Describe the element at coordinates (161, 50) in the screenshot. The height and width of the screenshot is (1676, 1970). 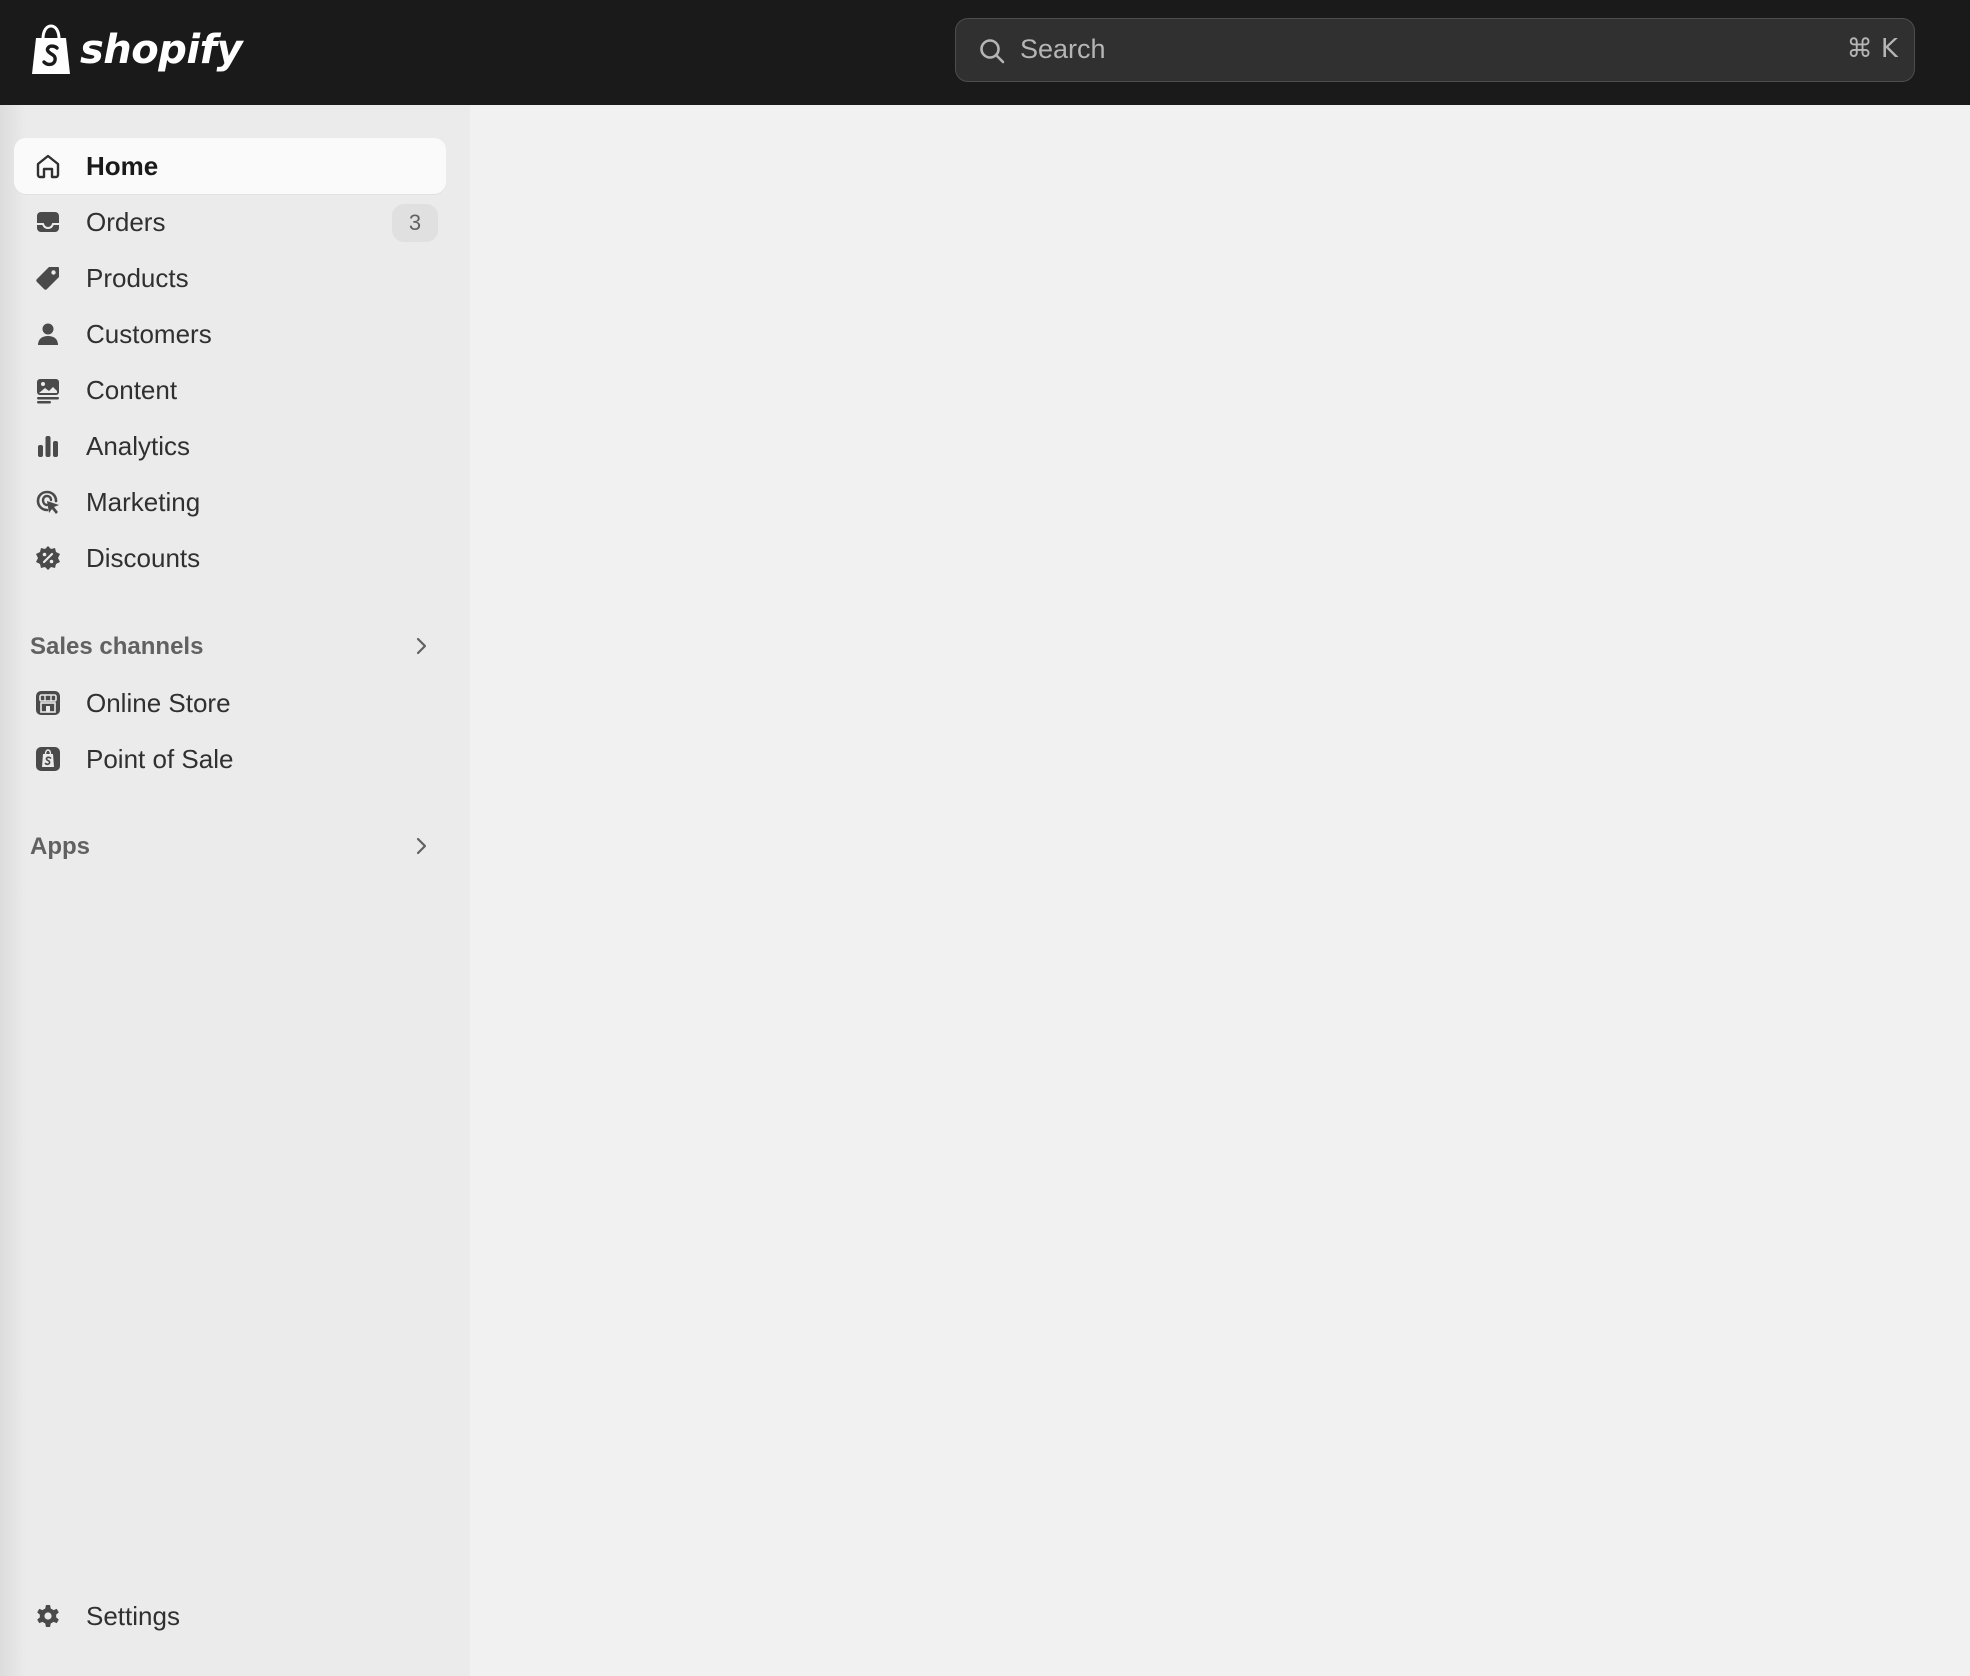
I see `brand-name: shopify` at that location.